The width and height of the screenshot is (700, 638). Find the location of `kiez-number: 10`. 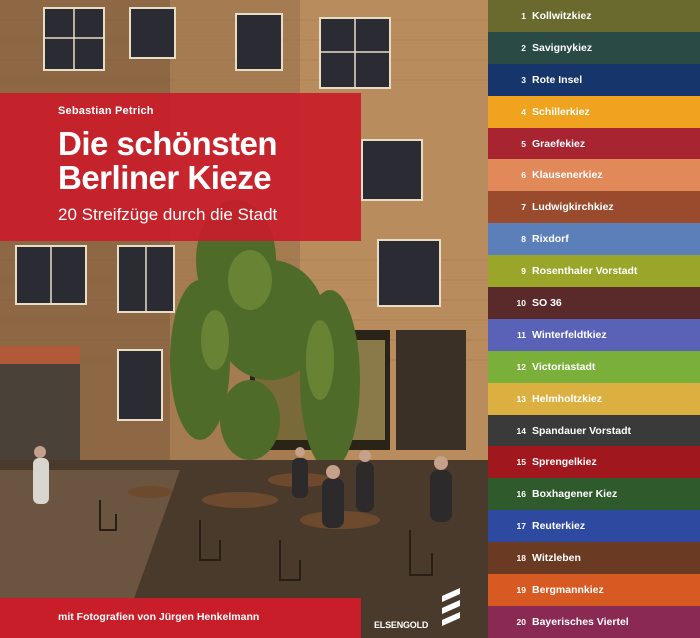

kiez-number: 10 is located at coordinates (521, 302).